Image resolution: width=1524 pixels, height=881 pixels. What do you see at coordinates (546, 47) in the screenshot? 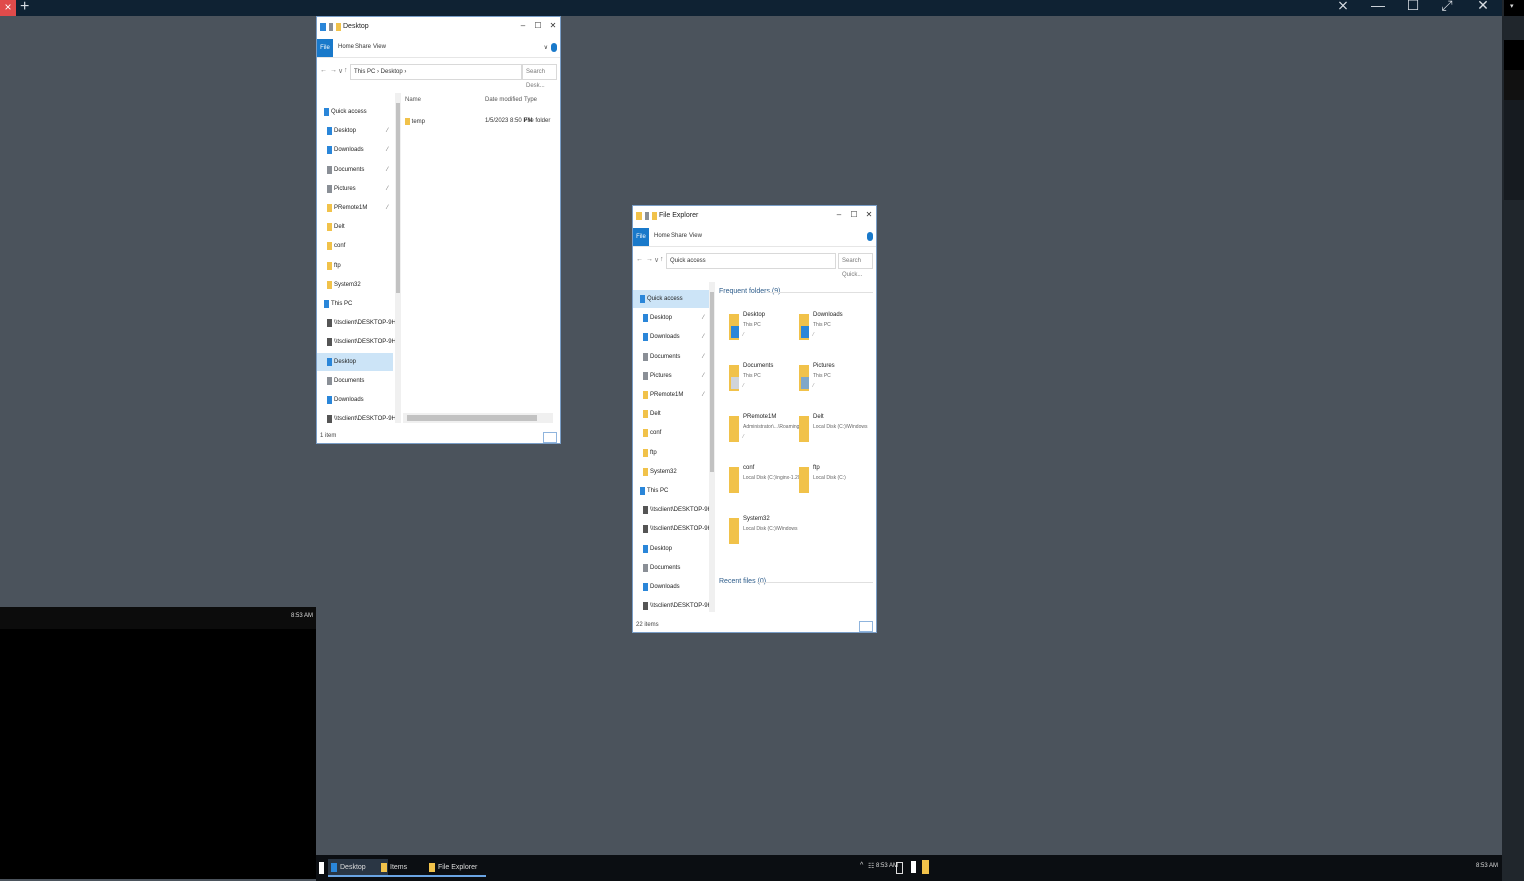
I see `expand-ribbon-icon: ∨` at bounding box center [546, 47].